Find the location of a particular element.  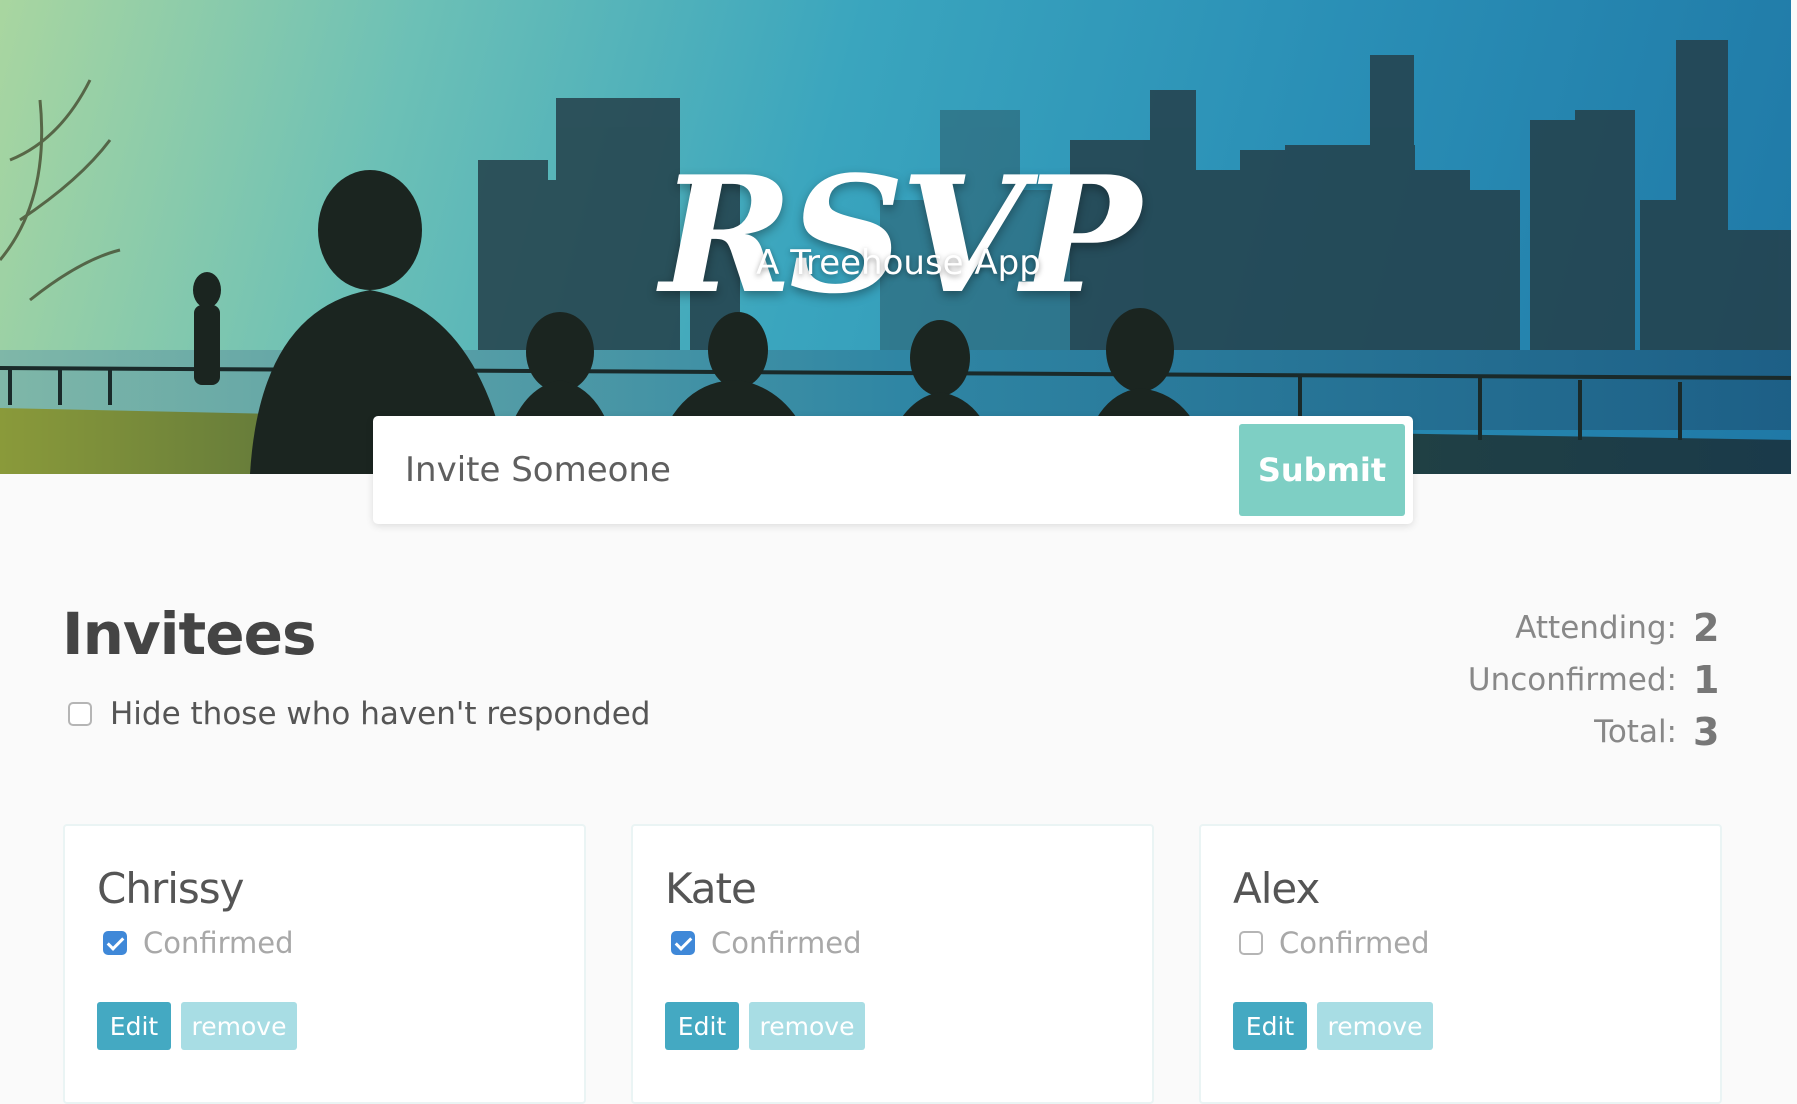

counter-row-total: Total: 3 is located at coordinates (1594, 732).